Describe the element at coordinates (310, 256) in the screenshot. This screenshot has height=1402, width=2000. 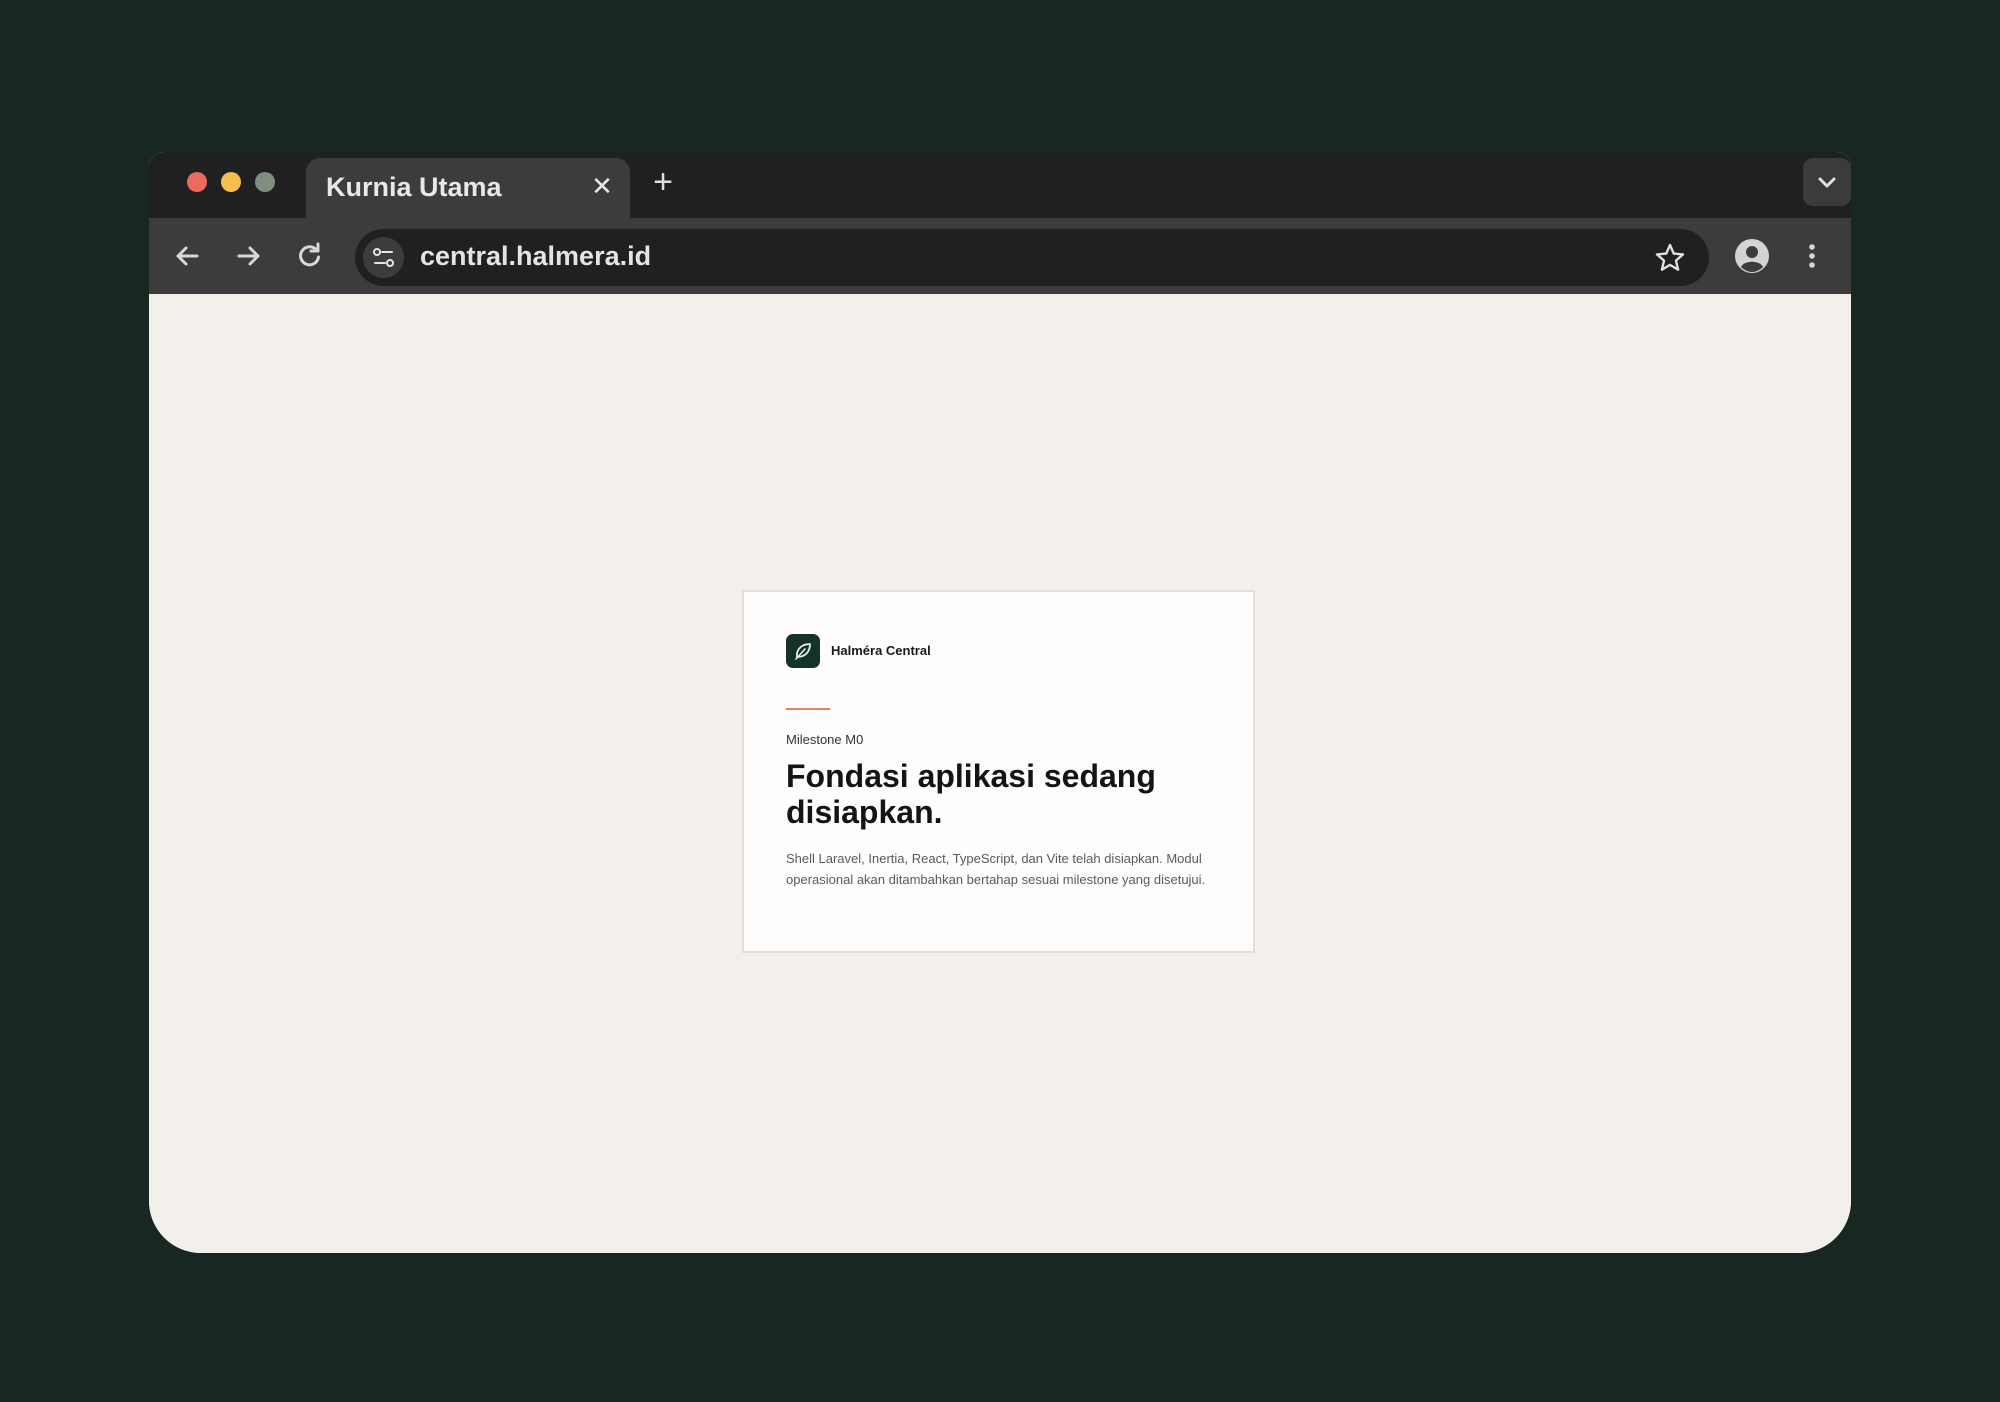
I see `reload-icon` at that location.